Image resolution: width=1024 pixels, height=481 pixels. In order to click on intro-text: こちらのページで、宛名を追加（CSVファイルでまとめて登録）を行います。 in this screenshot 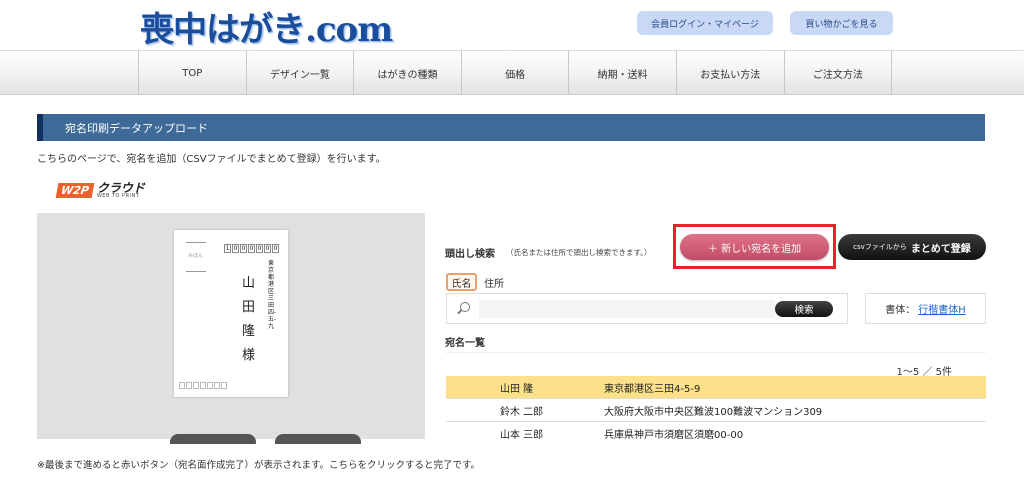, I will do `click(211, 159)`.